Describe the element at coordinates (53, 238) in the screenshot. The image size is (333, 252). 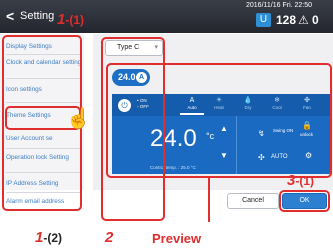
I see `annotation-label-1-2-sub: -(2)` at that location.